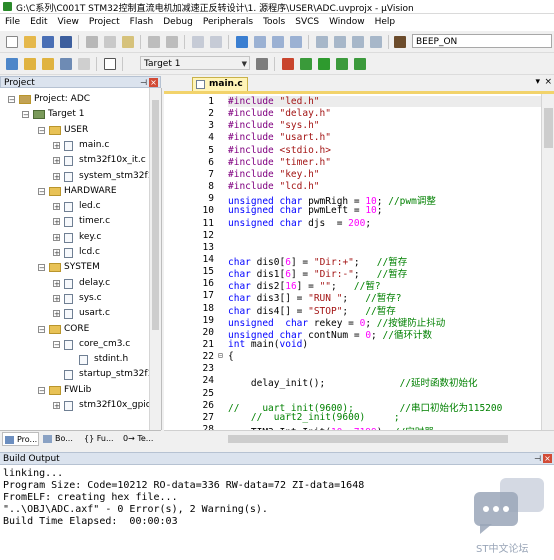  What do you see at coordinates (307, 20) in the screenshot?
I see `menu-svcs: SVCS` at bounding box center [307, 20].